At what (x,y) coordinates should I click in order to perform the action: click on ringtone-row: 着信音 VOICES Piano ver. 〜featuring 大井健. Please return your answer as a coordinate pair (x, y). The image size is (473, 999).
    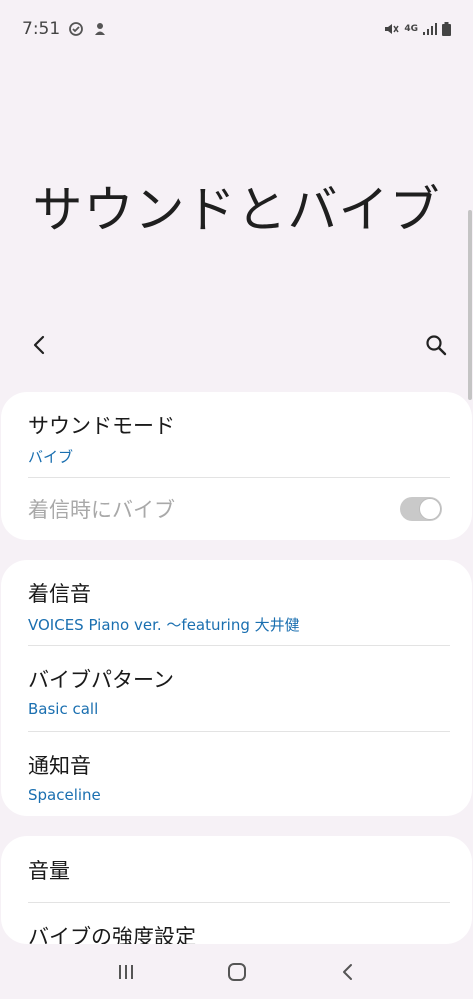
    Looking at the image, I should click on (236, 603).